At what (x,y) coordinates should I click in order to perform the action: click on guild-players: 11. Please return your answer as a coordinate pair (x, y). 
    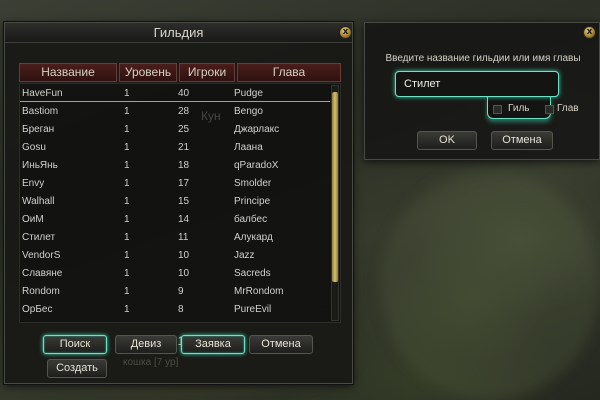
    Looking at the image, I should click on (183, 237).